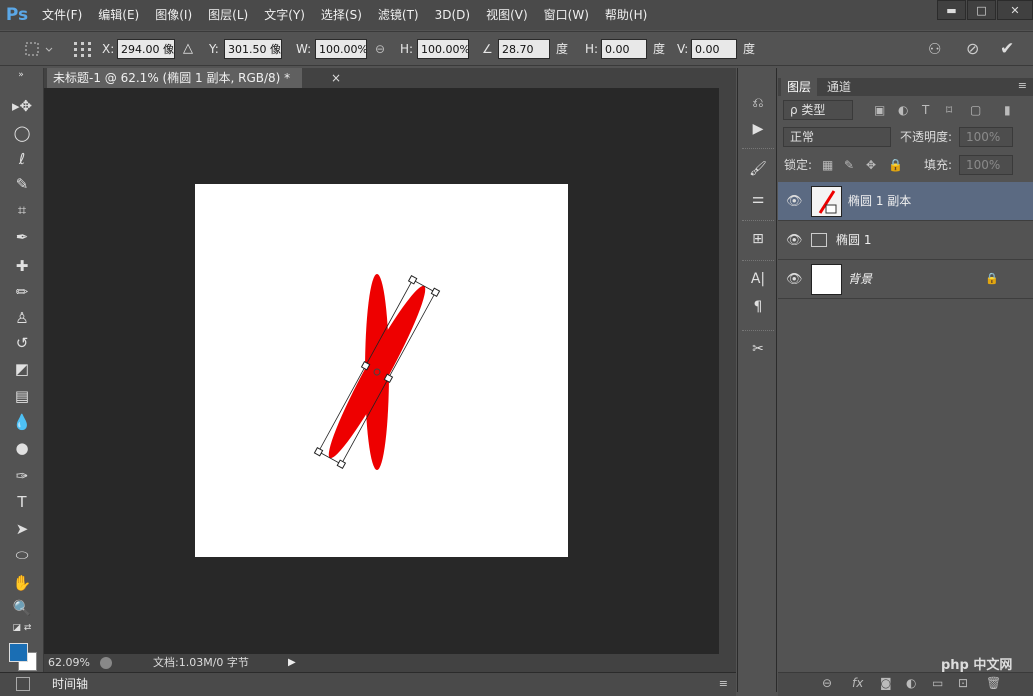  I want to click on filter-pixel-icon: ▣, so click(879, 110).